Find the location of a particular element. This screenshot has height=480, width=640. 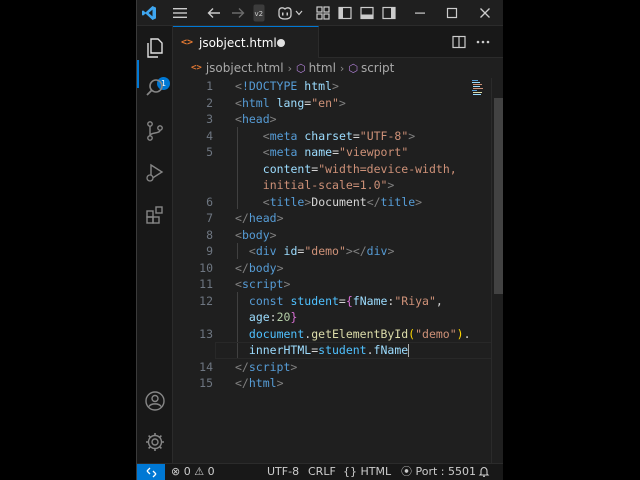

code-line: 12 const student={fName:"Riya", is located at coordinates (338, 301).